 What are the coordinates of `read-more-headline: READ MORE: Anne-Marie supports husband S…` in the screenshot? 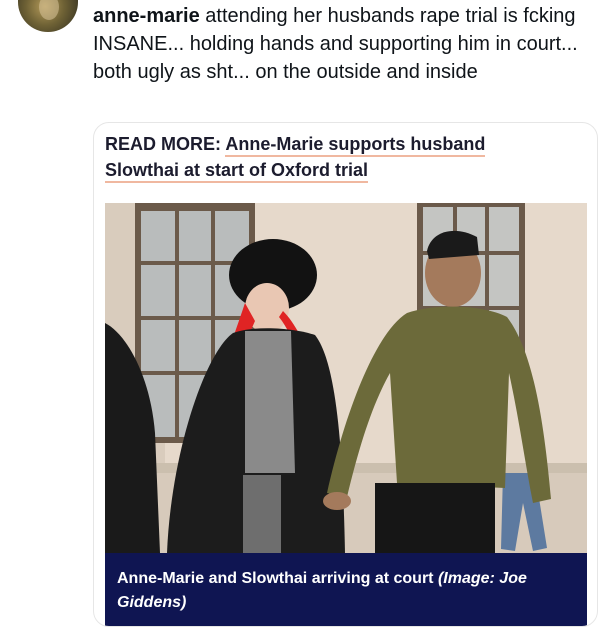 It's located at (320, 157).